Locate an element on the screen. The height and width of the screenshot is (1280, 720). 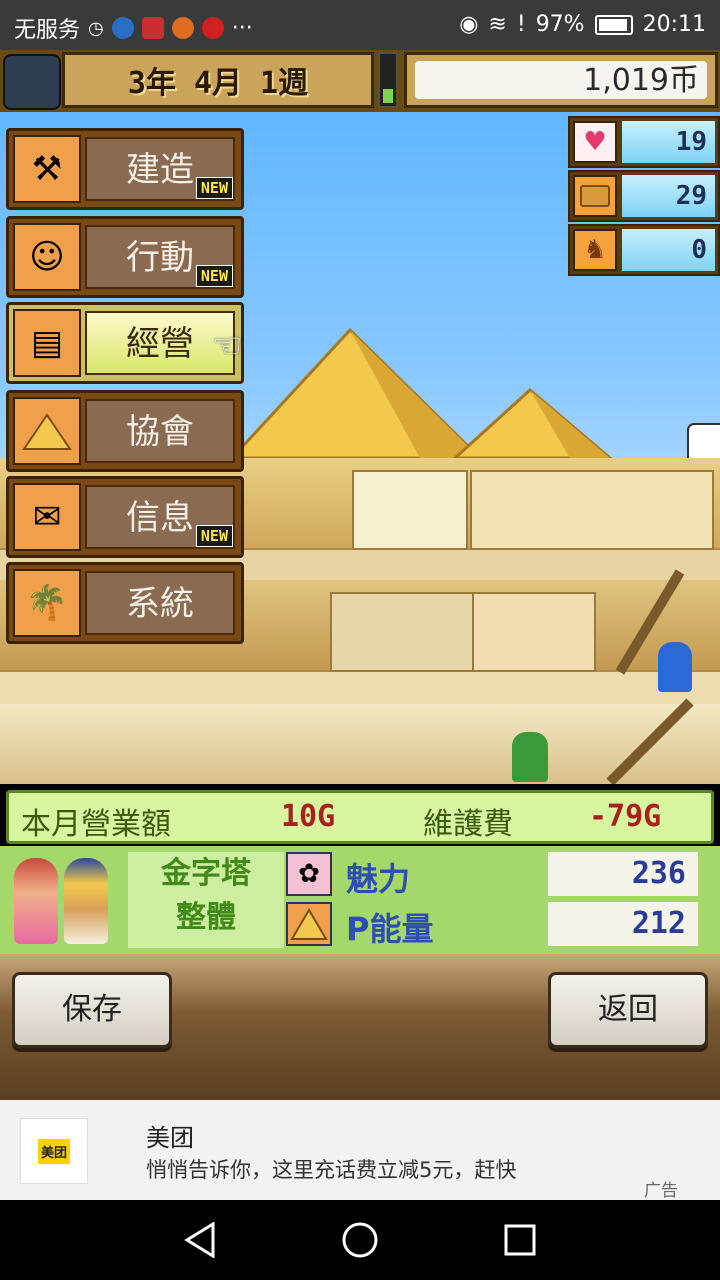
menu-action: ☺ 行動 NEW is located at coordinates (125, 257).